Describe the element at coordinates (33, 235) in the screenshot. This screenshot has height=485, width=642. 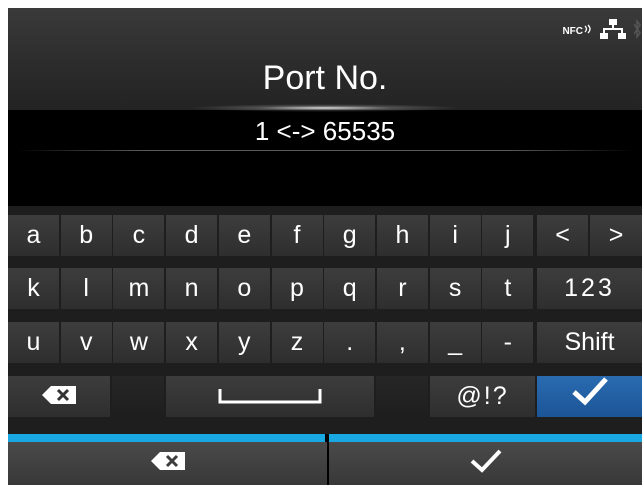
I see `key-a: a` at that location.